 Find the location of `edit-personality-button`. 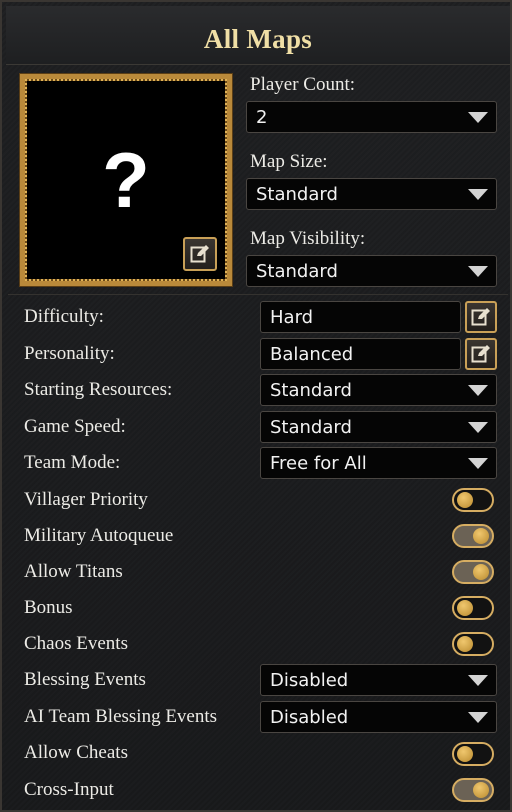

edit-personality-button is located at coordinates (481, 354).